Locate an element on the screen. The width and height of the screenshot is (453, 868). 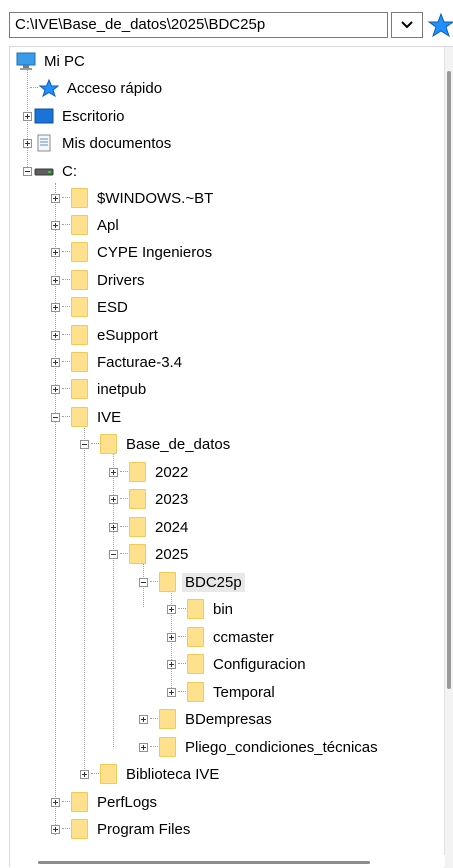
tree-item-mis-documentos: Mis documentos is located at coordinates (98, 143).